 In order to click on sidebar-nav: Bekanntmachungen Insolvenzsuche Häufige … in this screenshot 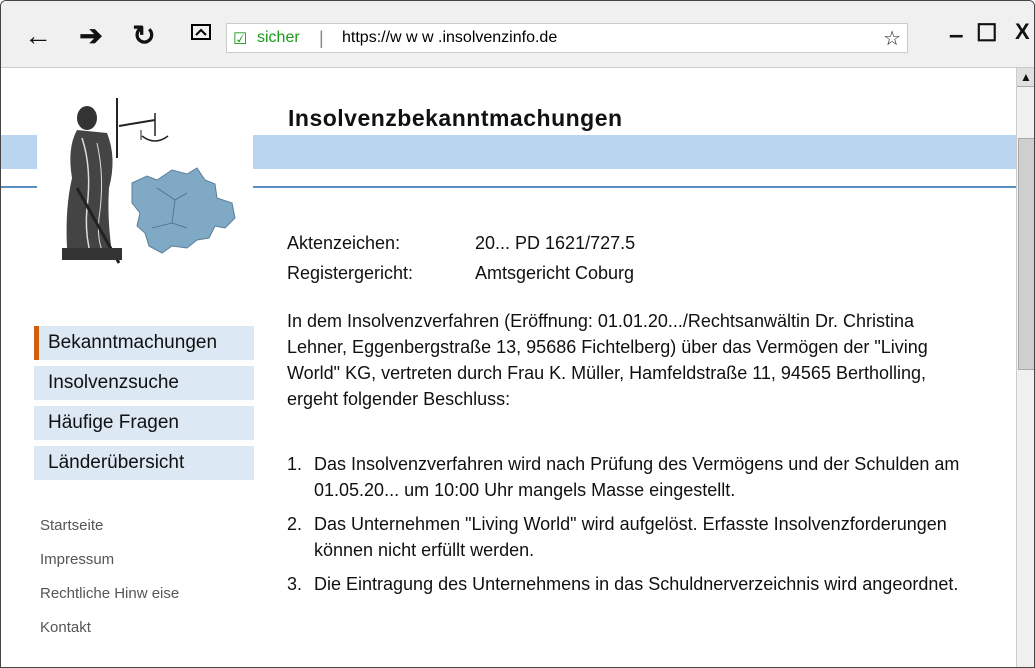, I will do `click(144, 406)`.